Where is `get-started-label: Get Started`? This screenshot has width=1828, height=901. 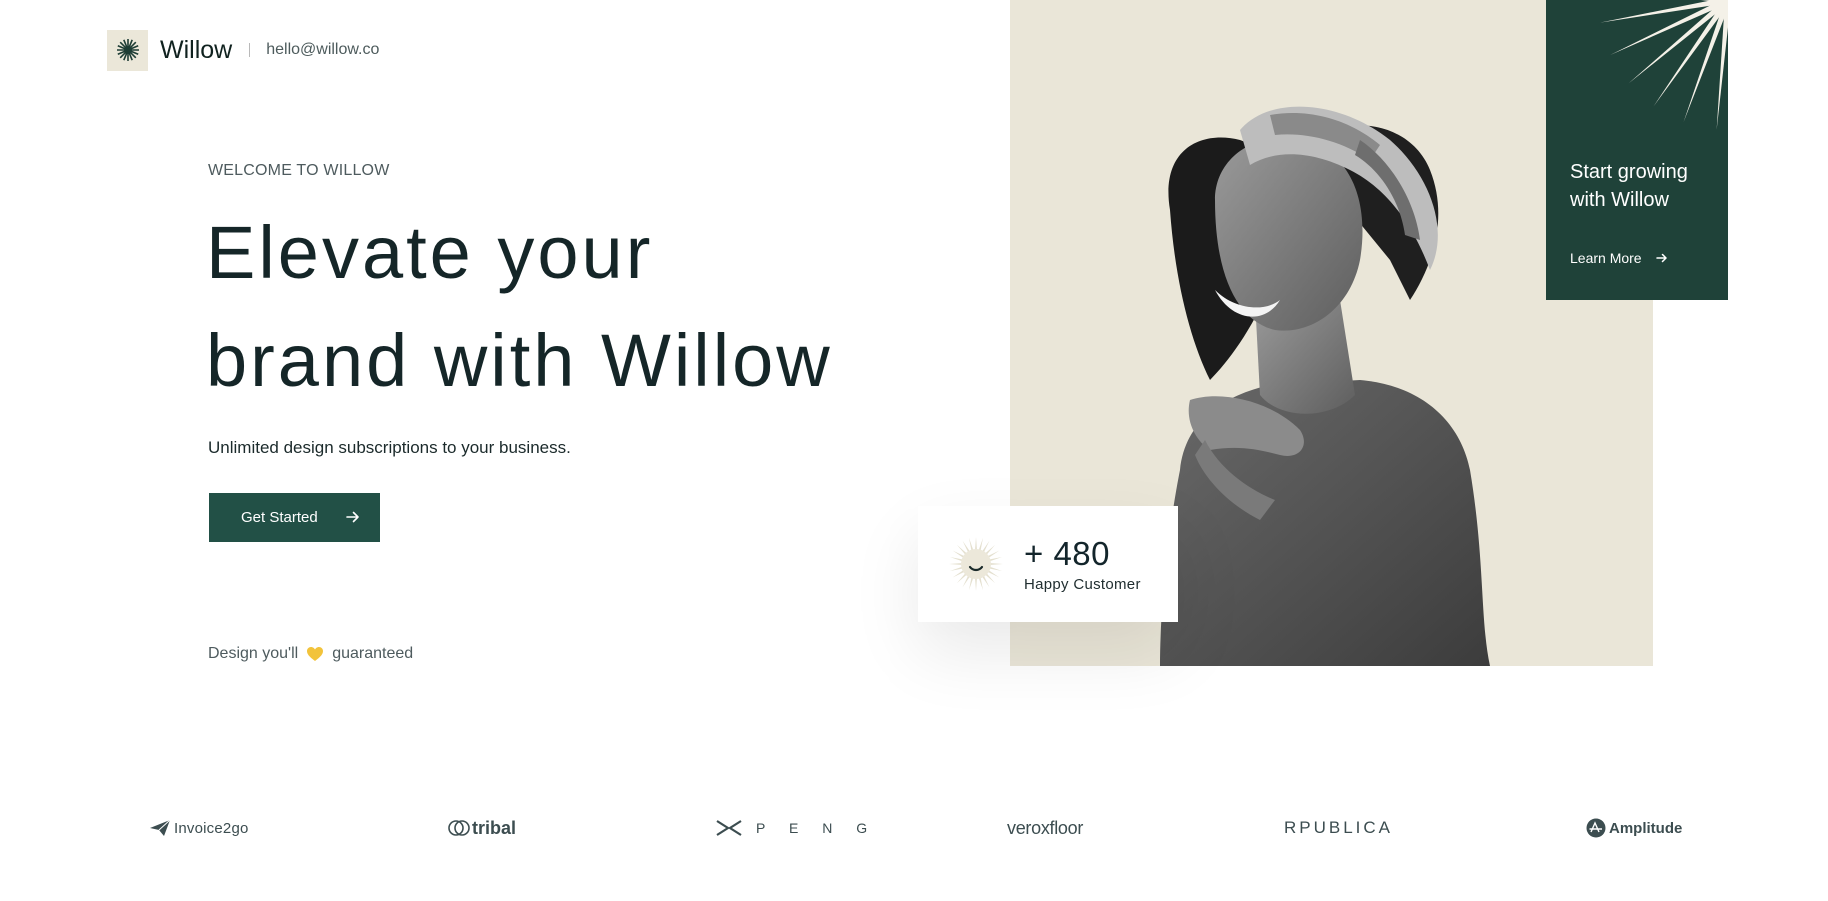
get-started-label: Get Started is located at coordinates (279, 517).